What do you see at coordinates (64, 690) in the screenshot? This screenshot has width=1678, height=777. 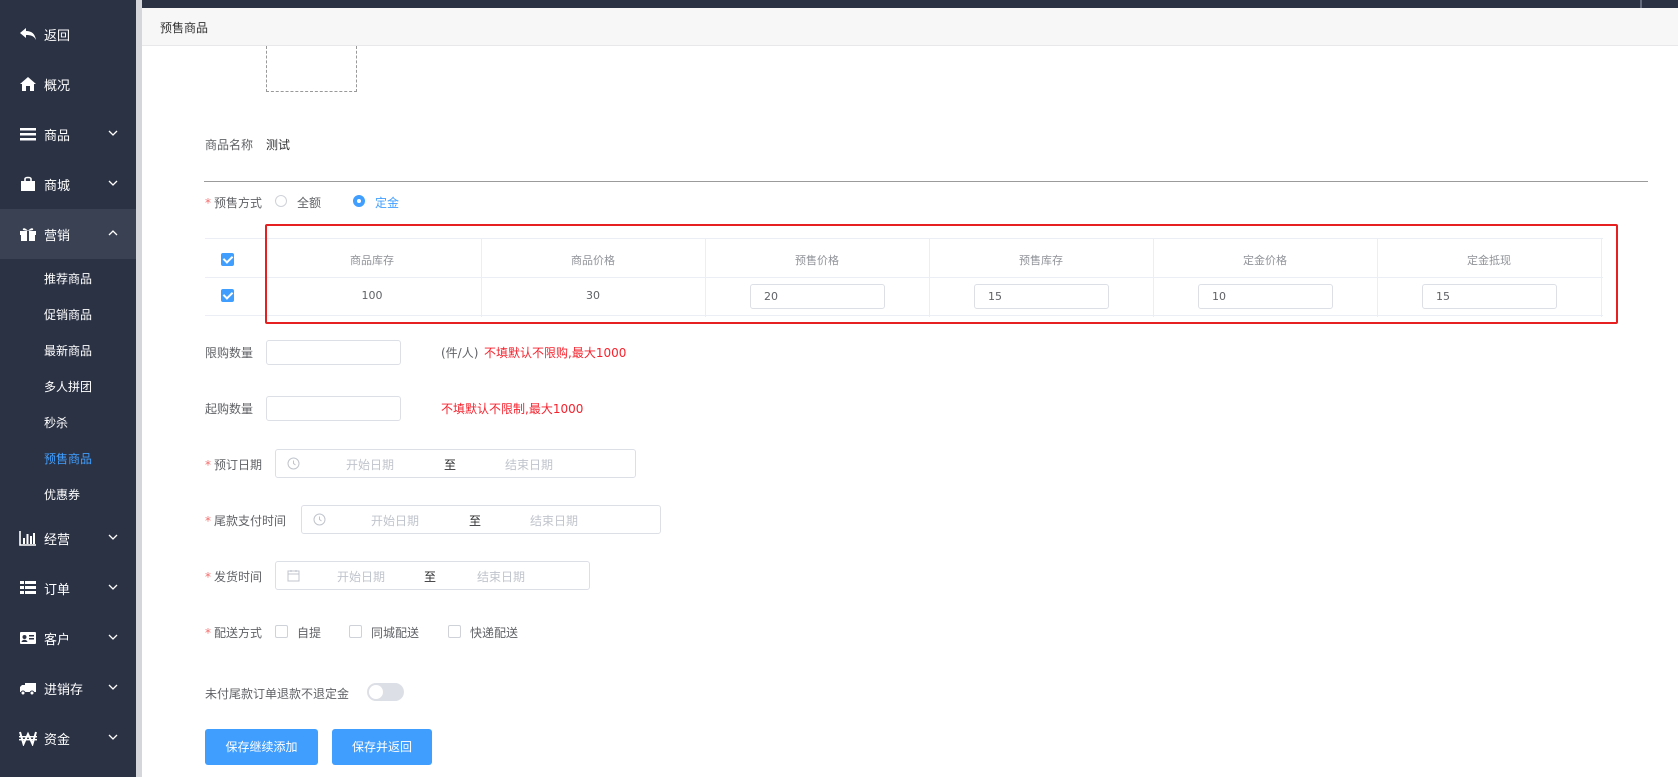 I see `sidebar-item-label: 进销存` at bounding box center [64, 690].